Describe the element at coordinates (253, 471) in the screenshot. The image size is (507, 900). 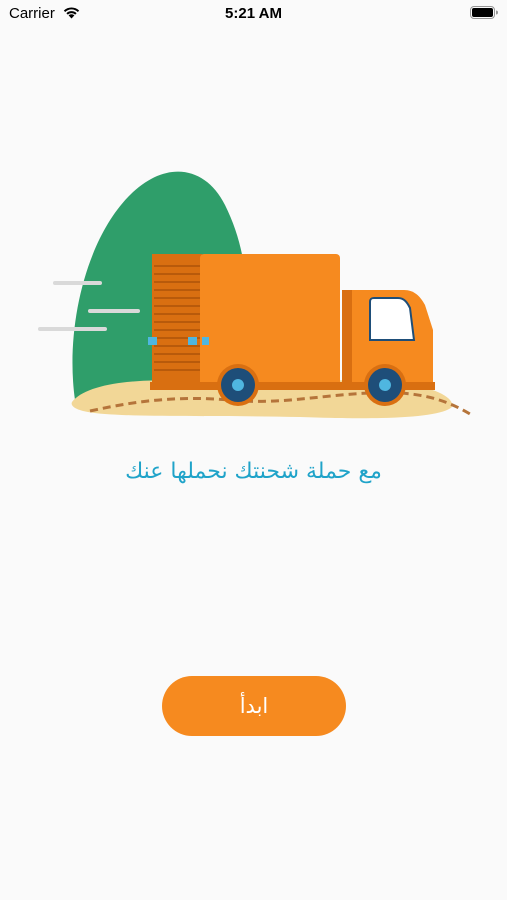
I see `onboarding-tagline: مع حملة شحنتك نحملها عنك` at that location.